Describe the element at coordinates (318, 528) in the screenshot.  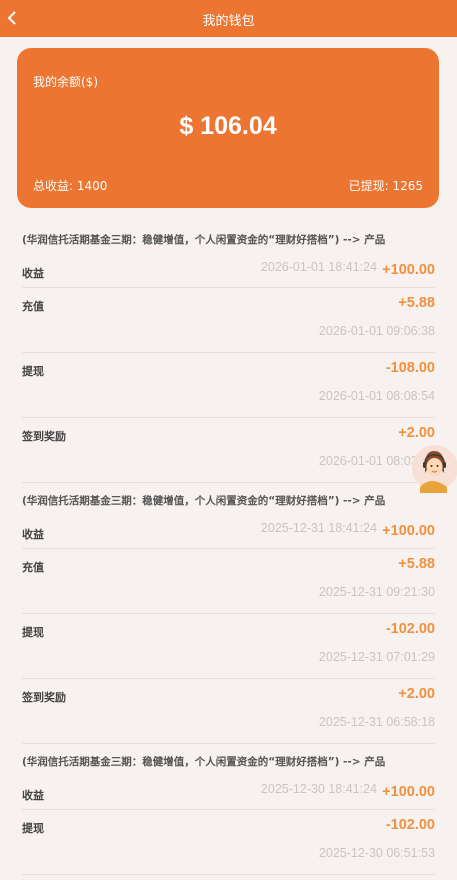
I see `transaction-time: 2025-12-31 18:41:24` at that location.